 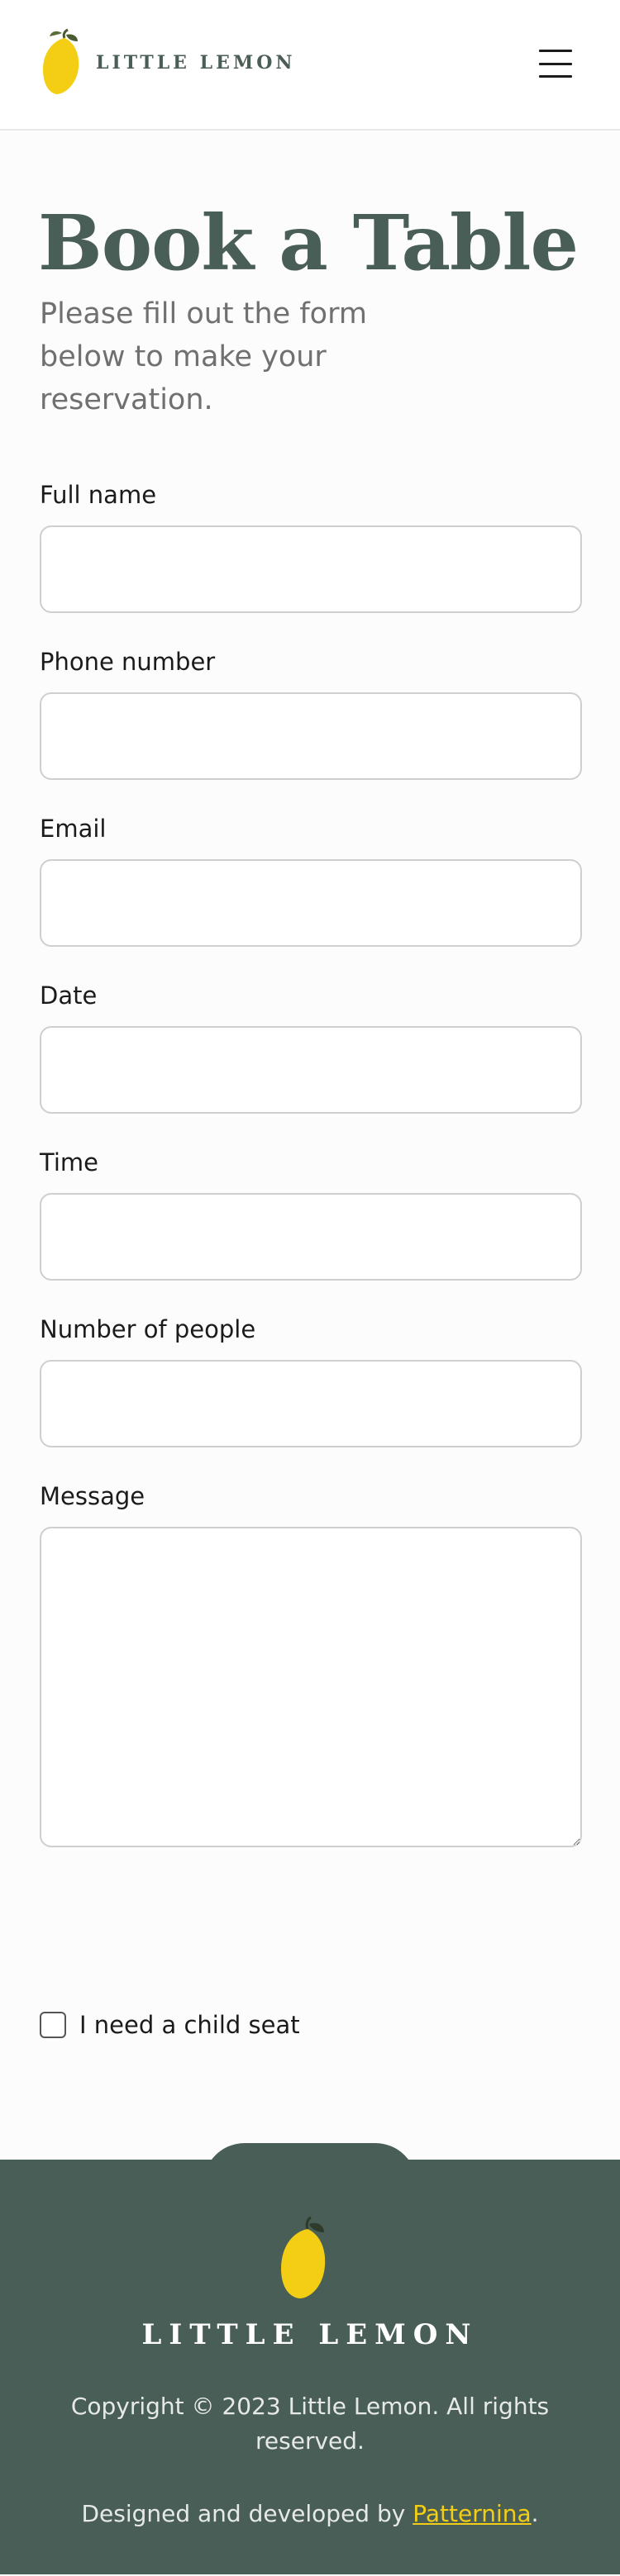 What do you see at coordinates (311, 1687) in the screenshot?
I see `message-textarea` at bounding box center [311, 1687].